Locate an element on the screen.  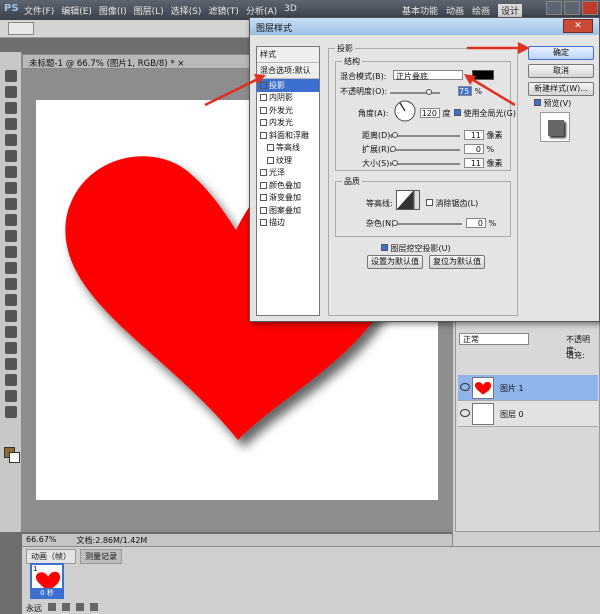
eyedropper-tool-icon is located at coordinates (11, 156).